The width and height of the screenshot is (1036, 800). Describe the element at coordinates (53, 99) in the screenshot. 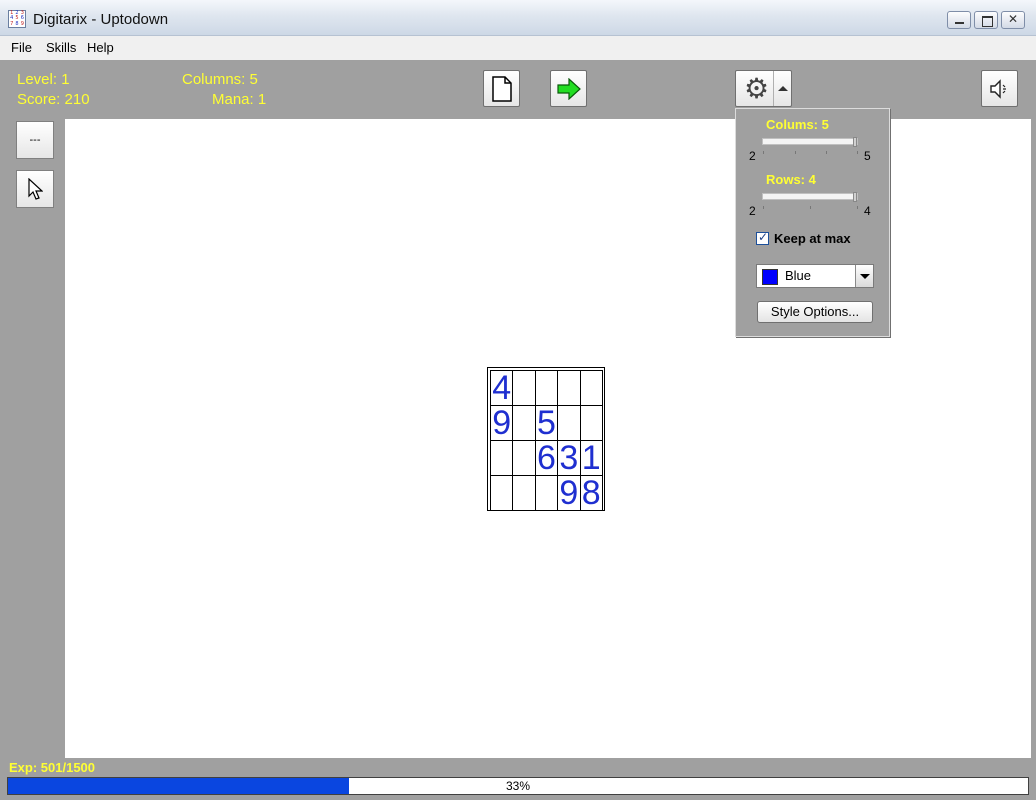

I see `score-label: Score: 210` at that location.